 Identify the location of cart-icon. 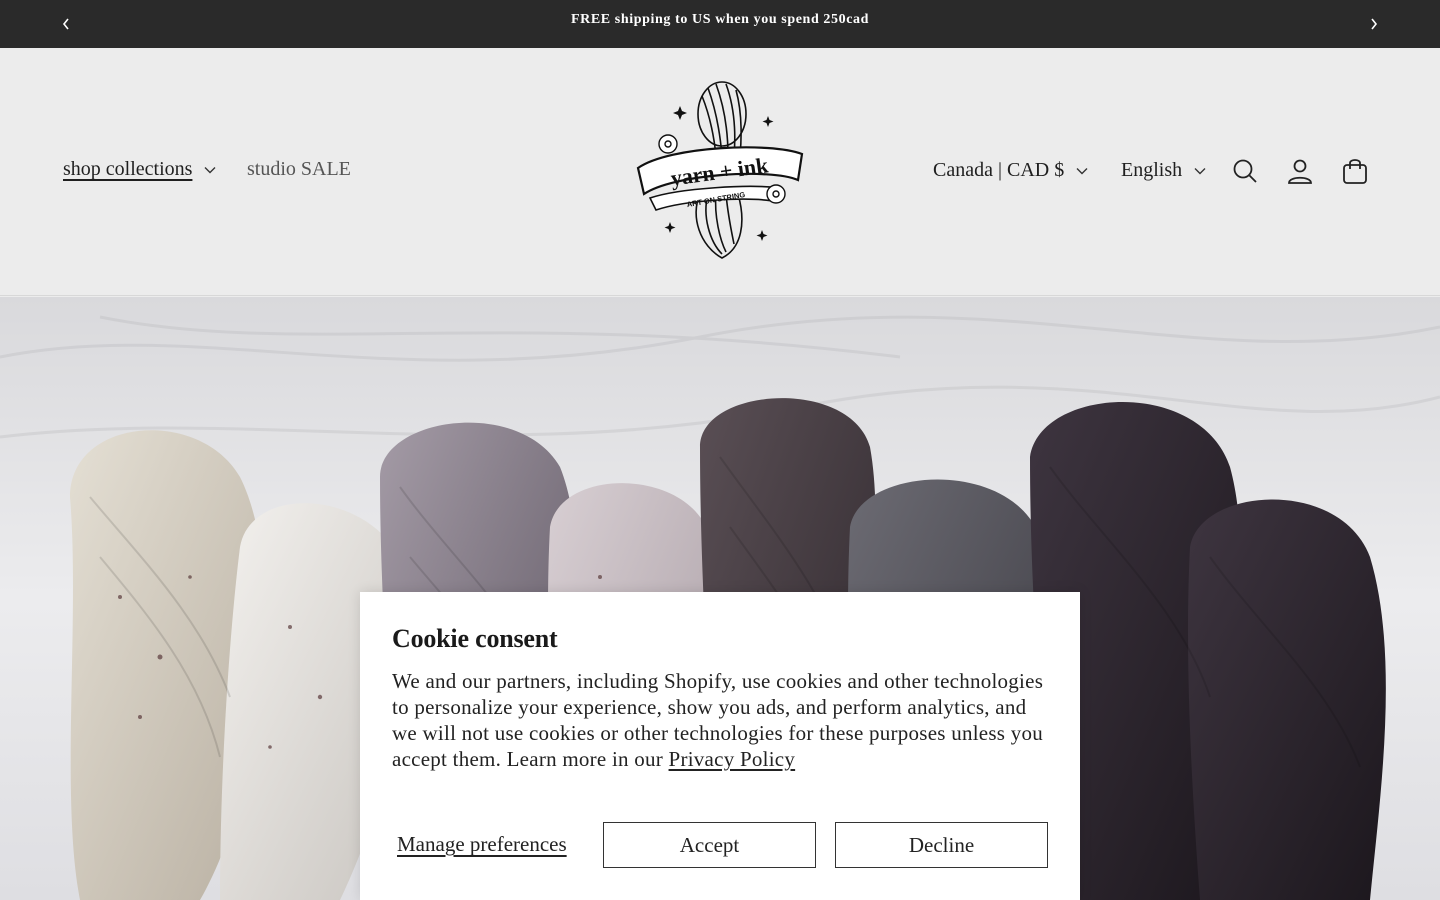
(1355, 171).